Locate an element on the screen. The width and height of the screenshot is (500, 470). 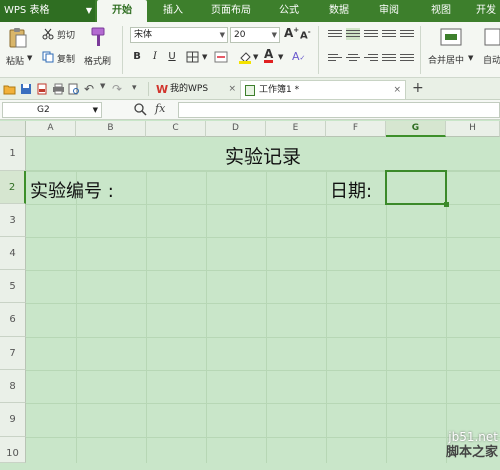
merge-icon is located at coordinates (221, 57).